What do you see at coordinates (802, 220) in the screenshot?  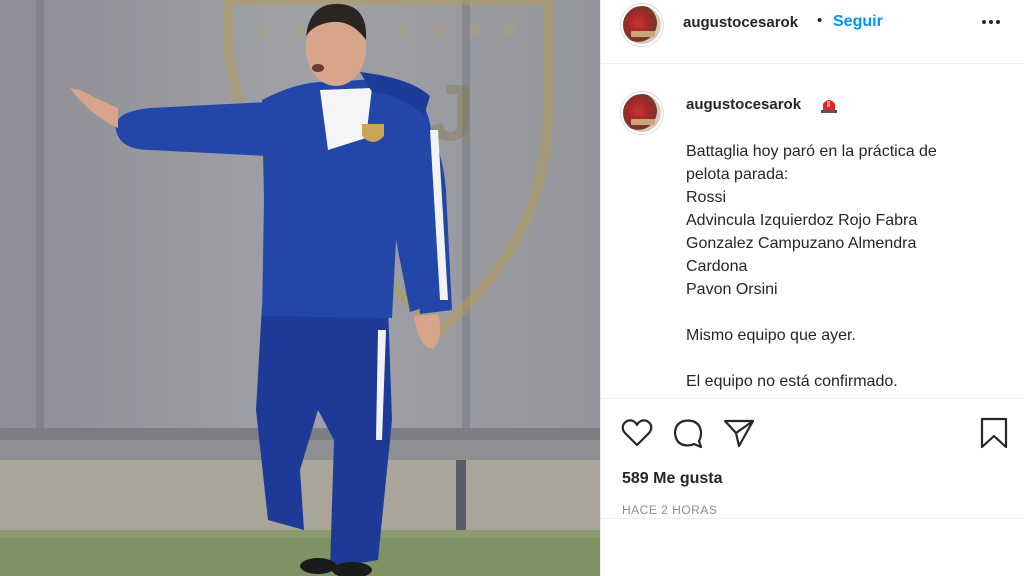 I see `caption-line: Advincula Izquierdoz Rojo Fabra` at bounding box center [802, 220].